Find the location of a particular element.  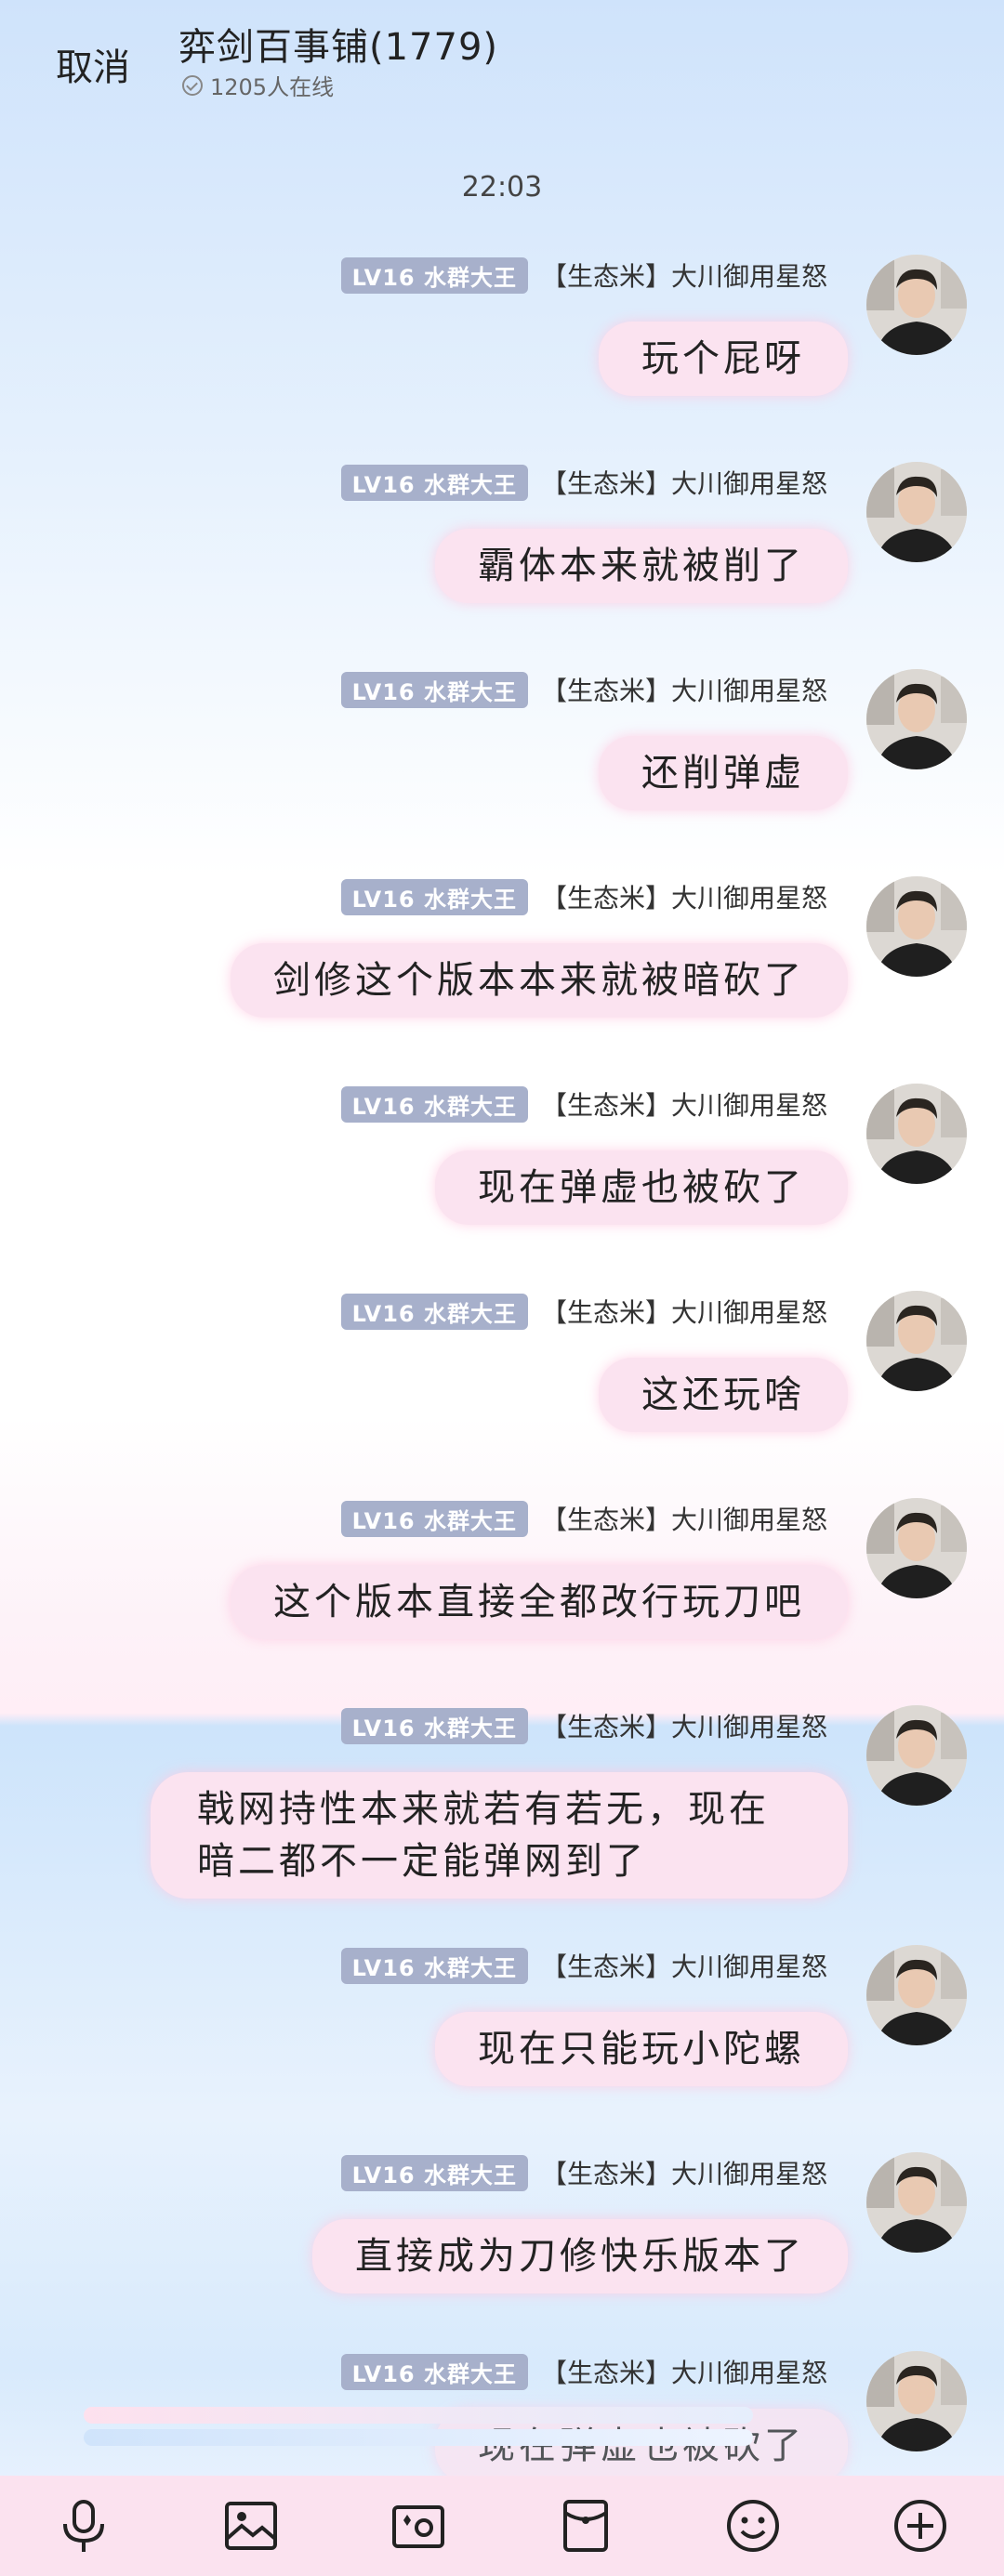

message-bubble: 剑修这个版本本来就被暗砍了 is located at coordinates (539, 980).